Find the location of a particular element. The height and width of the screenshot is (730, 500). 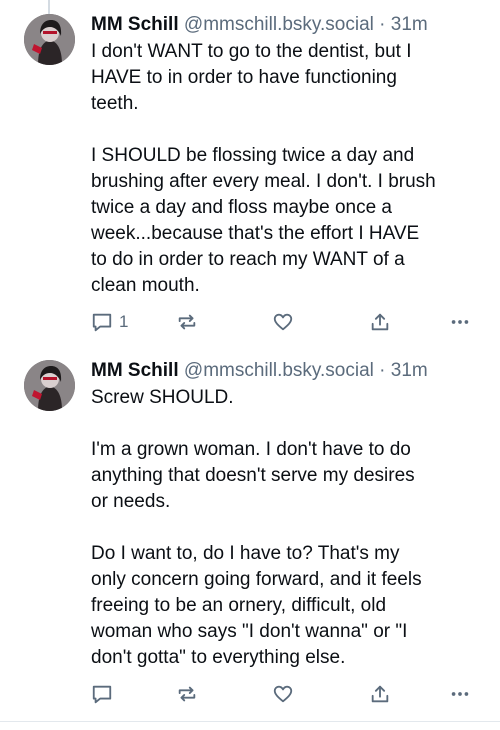

post-actions: 1 is located at coordinates (285, 322).